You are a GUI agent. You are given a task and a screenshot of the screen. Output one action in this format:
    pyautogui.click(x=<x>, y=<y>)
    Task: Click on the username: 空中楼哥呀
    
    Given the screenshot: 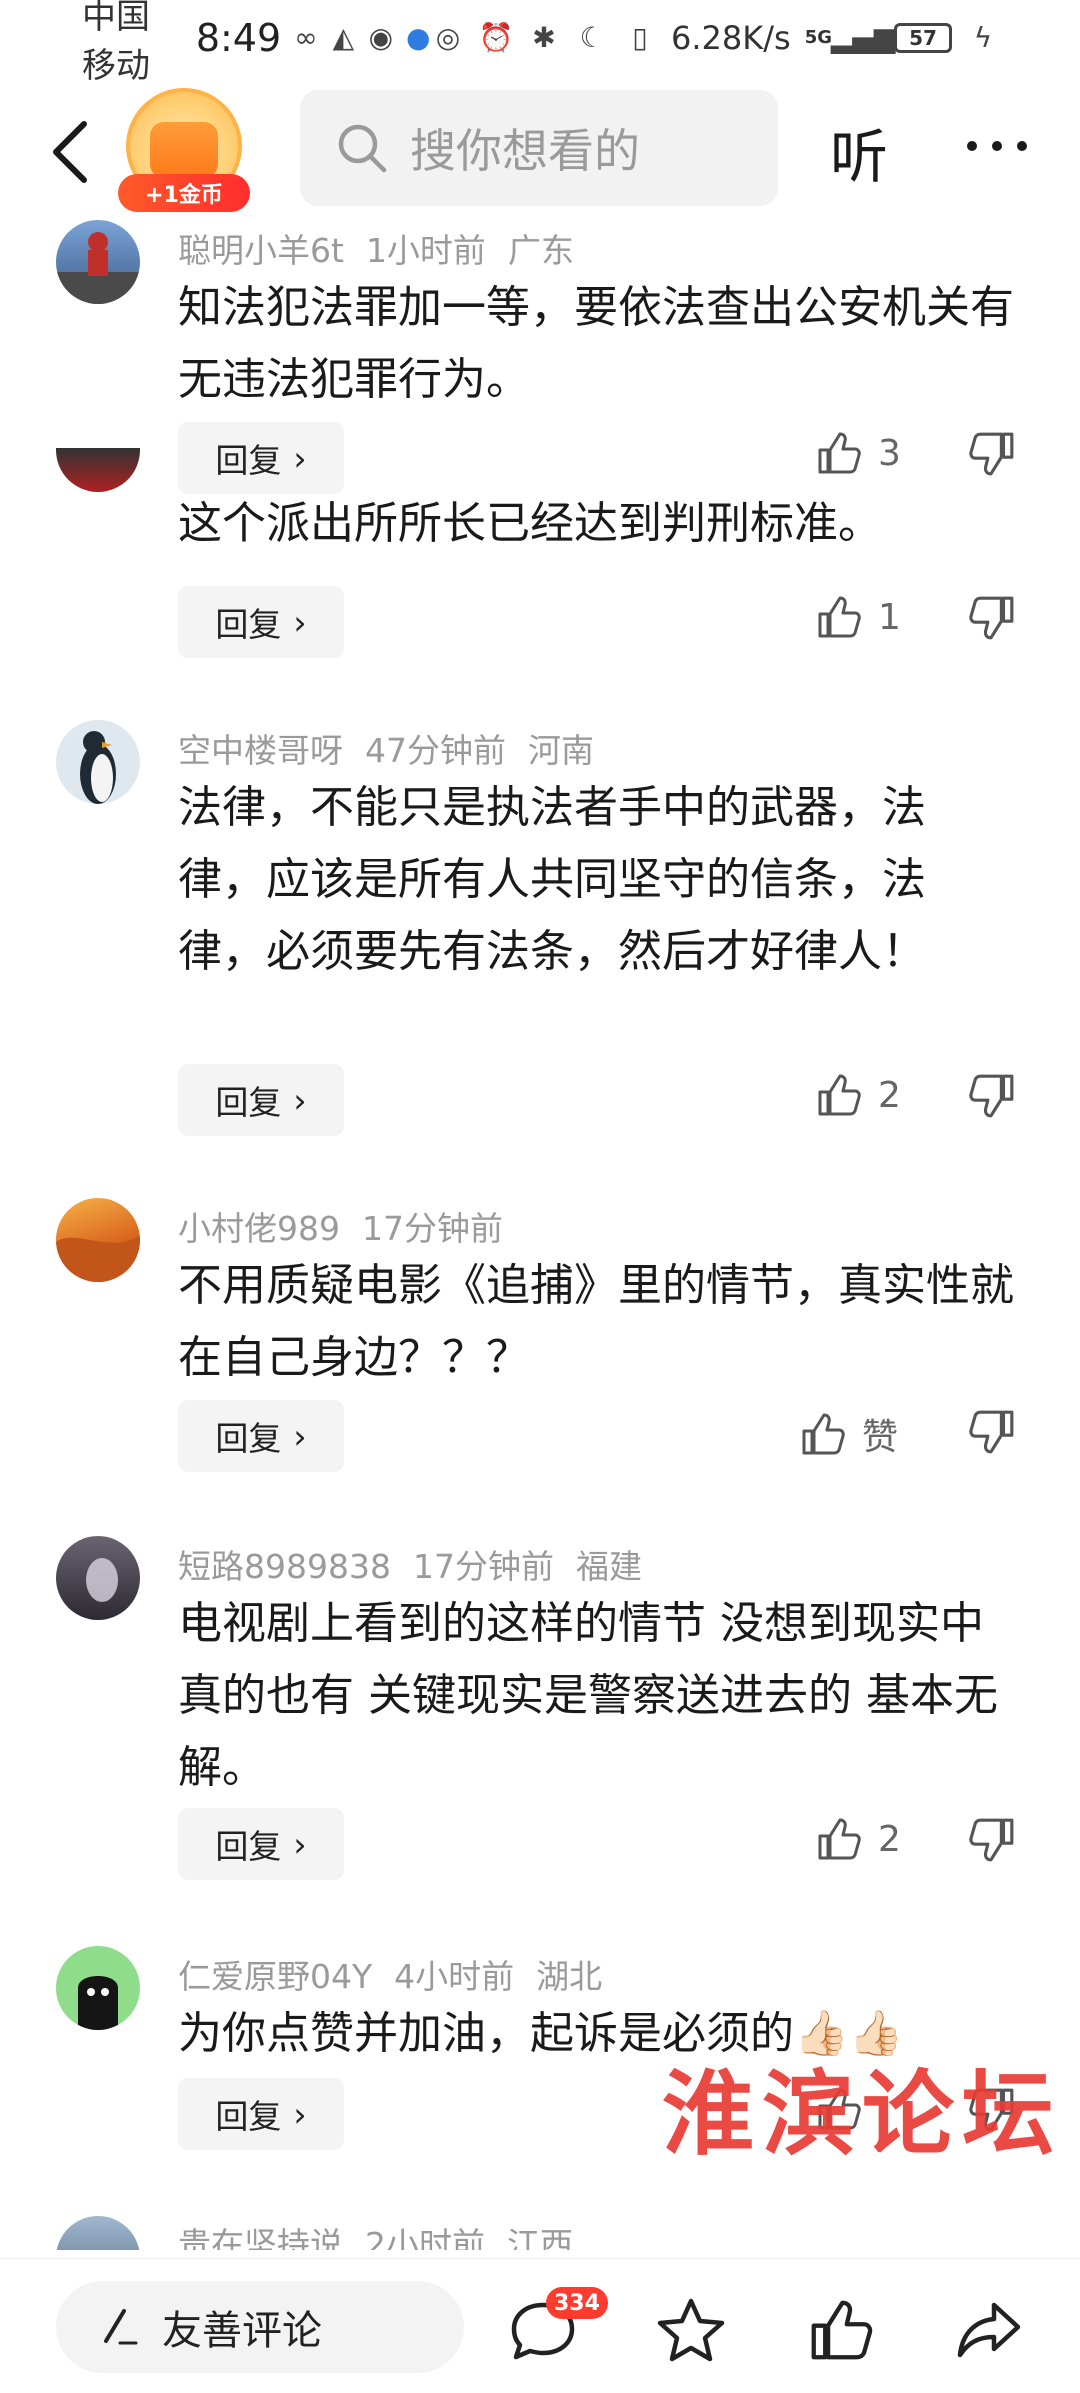 What is the action you would take?
    pyautogui.click(x=260, y=750)
    